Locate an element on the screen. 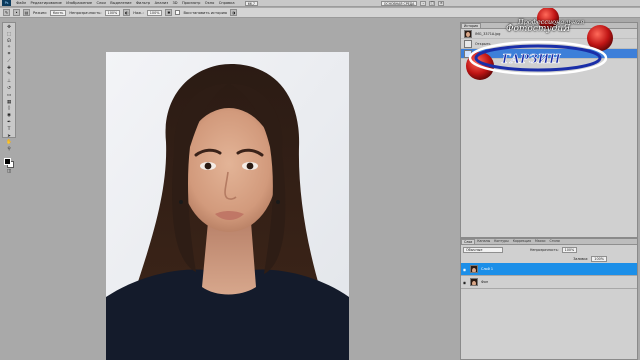 The height and width of the screenshot is (360, 640). layer-fill-label: Заливка: is located at coordinates (581, 258).